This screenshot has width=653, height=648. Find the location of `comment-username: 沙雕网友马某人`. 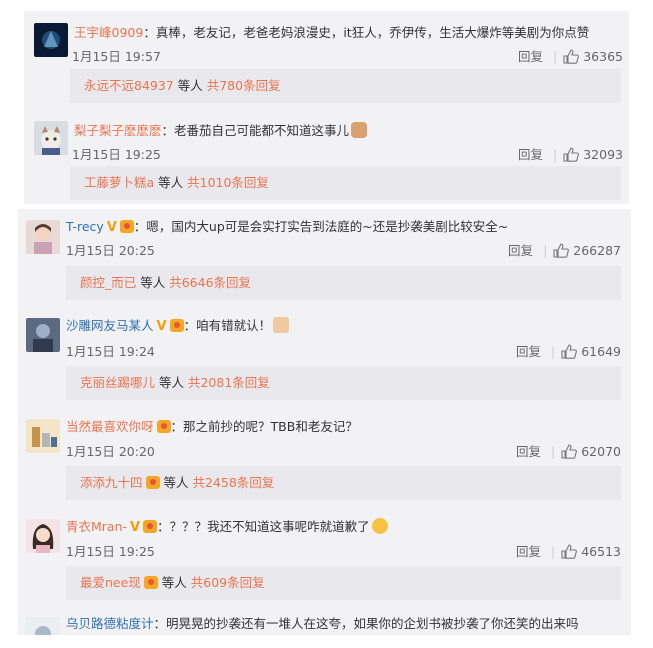

comment-username: 沙雕网友马某人 is located at coordinates (110, 325).